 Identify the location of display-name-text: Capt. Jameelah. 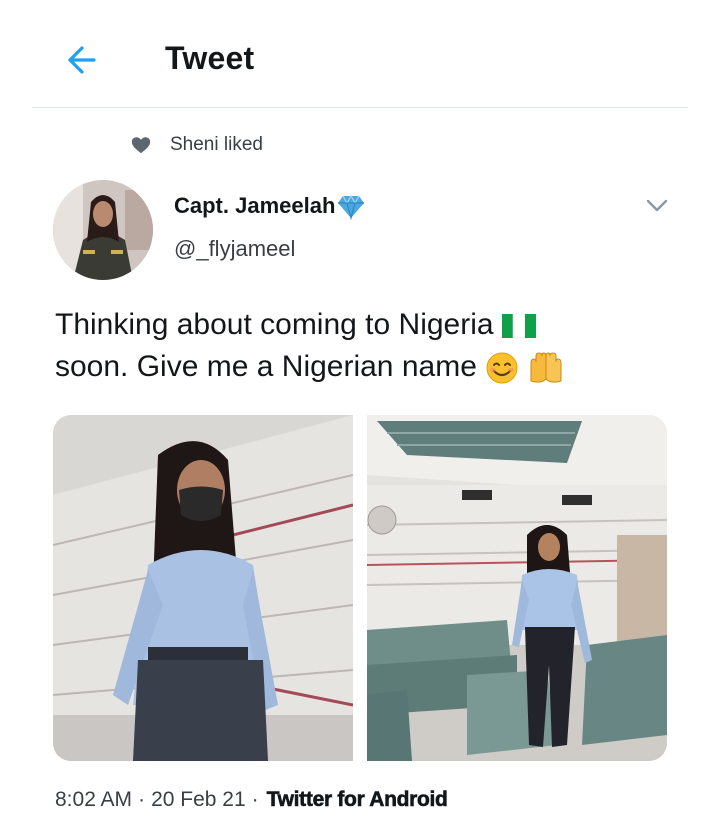
(255, 205).